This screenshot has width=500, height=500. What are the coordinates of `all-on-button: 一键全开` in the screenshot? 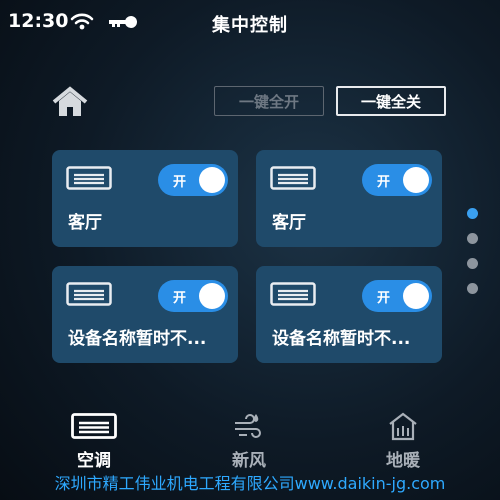 It's located at (269, 101).